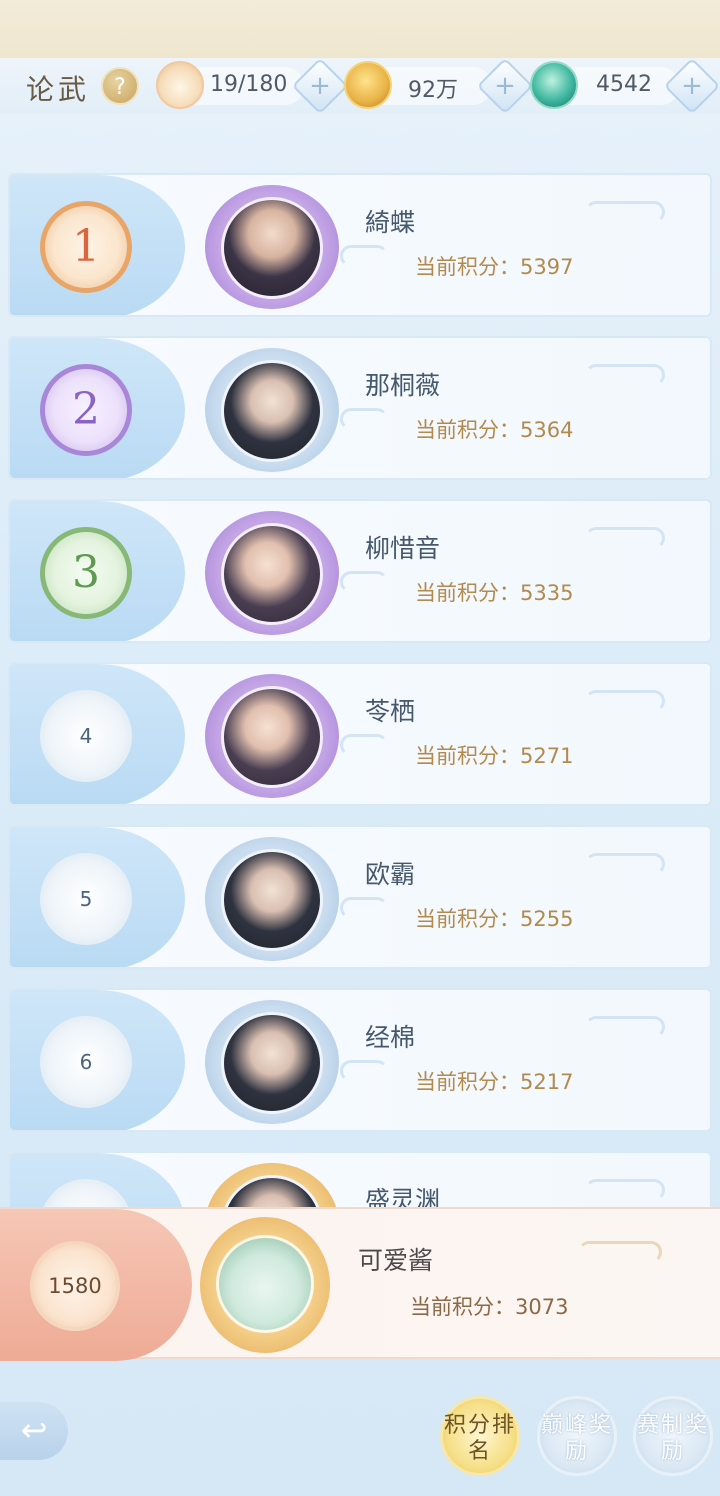 The width and height of the screenshot is (720, 1496). I want to click on jade-value: 4542, so click(624, 84).